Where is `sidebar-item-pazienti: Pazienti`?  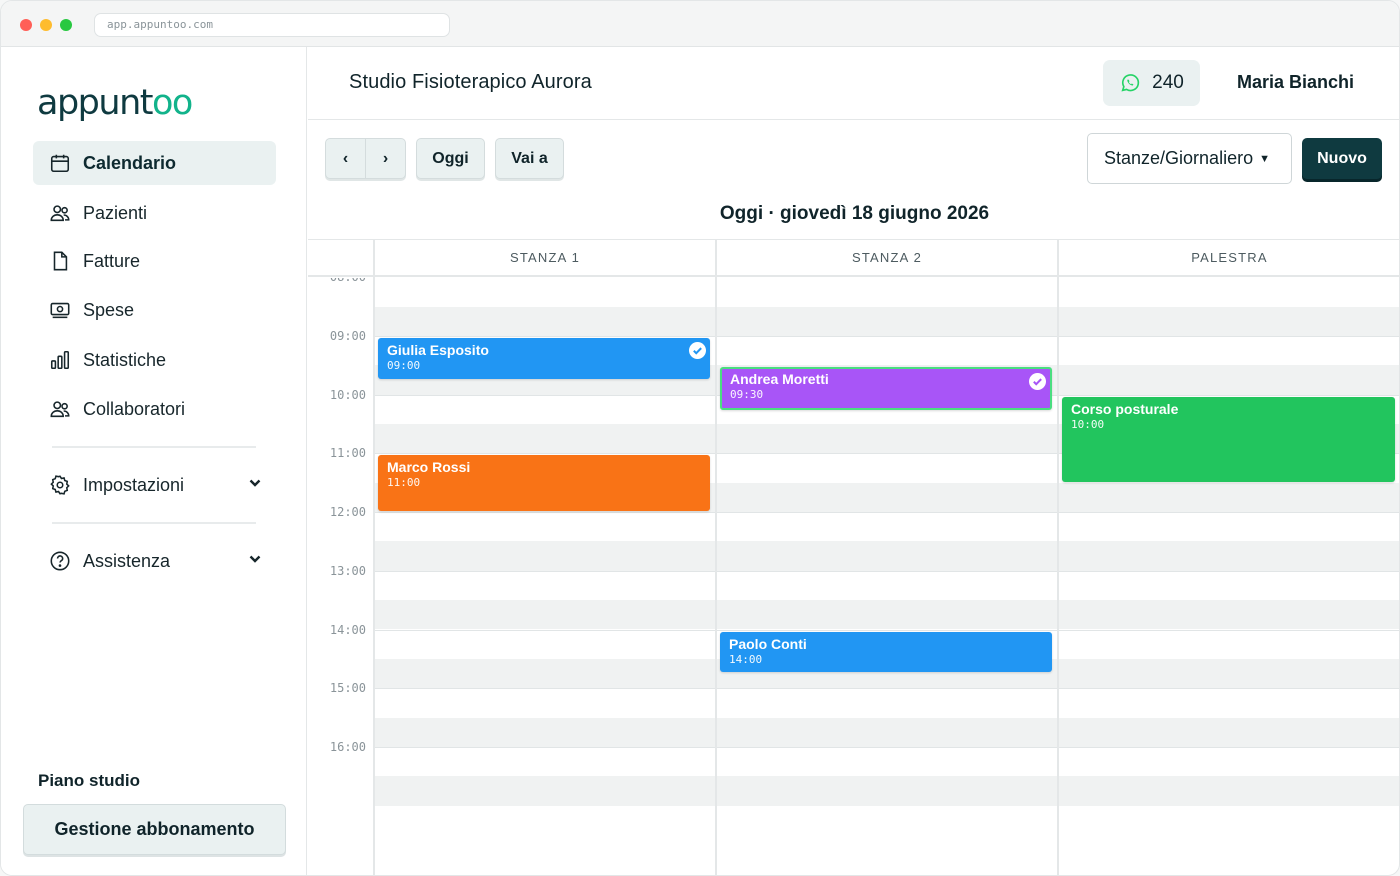 sidebar-item-pazienti: Pazienti is located at coordinates (154, 213).